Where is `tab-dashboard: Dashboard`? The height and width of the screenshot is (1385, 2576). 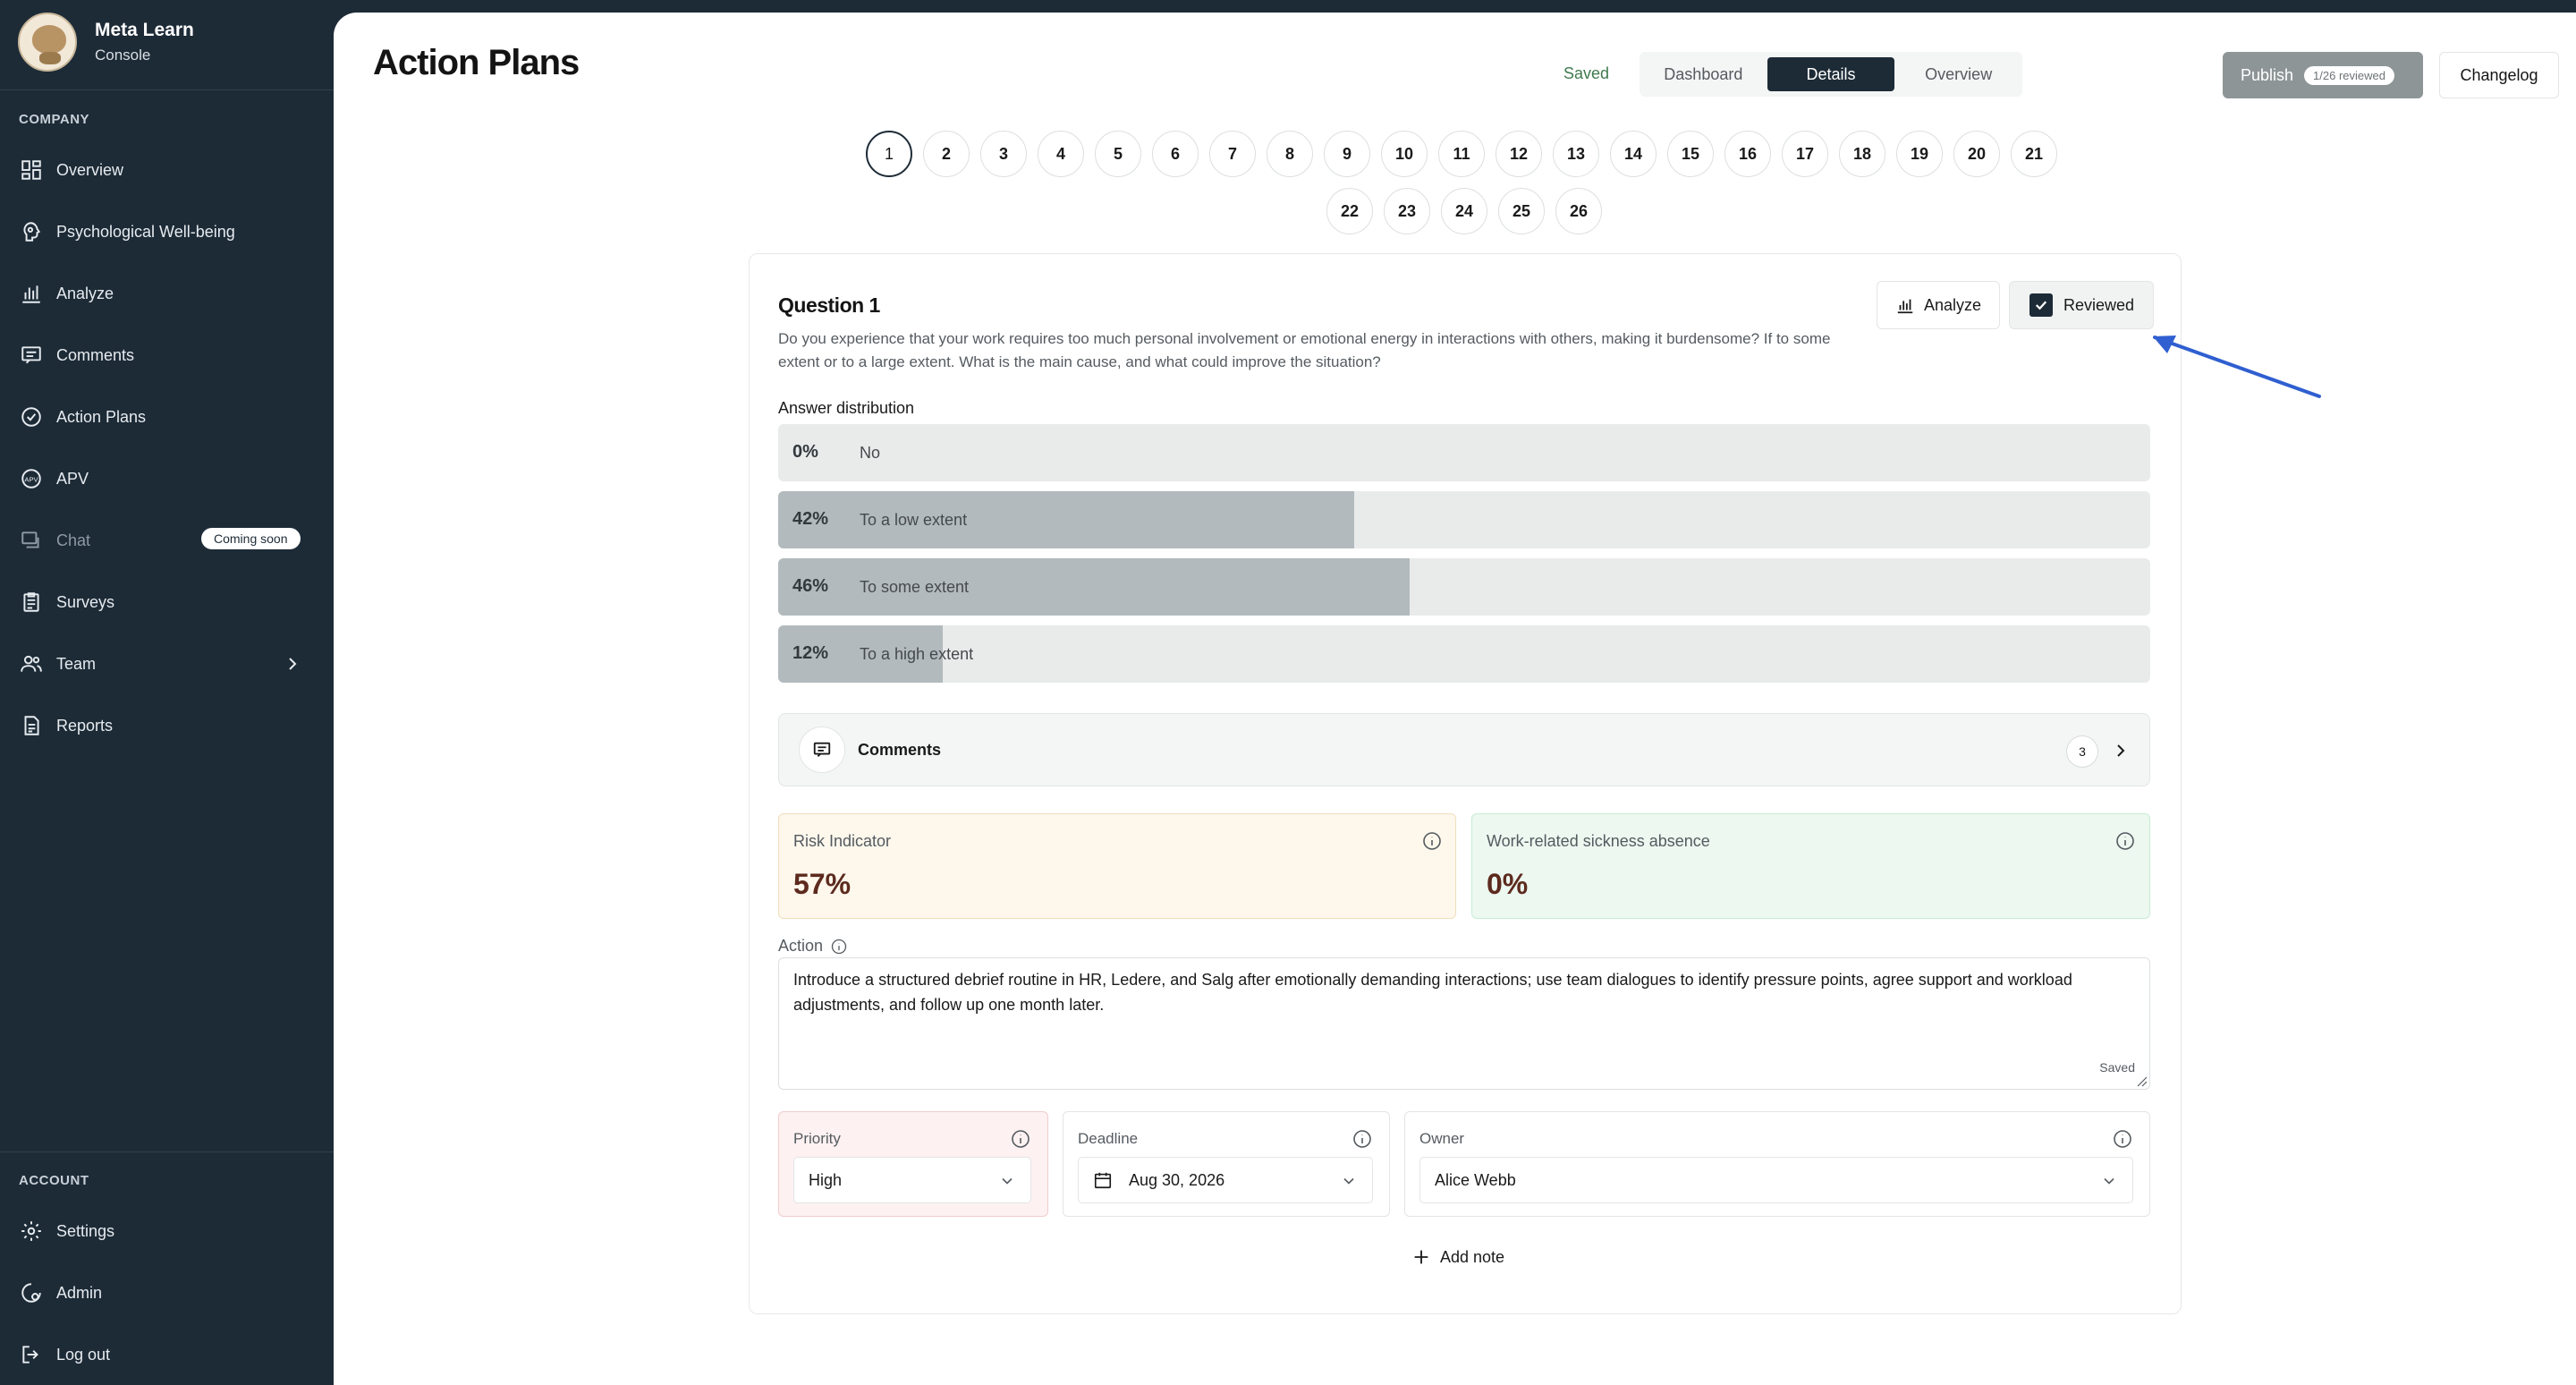 tab-dashboard: Dashboard is located at coordinates (1703, 74).